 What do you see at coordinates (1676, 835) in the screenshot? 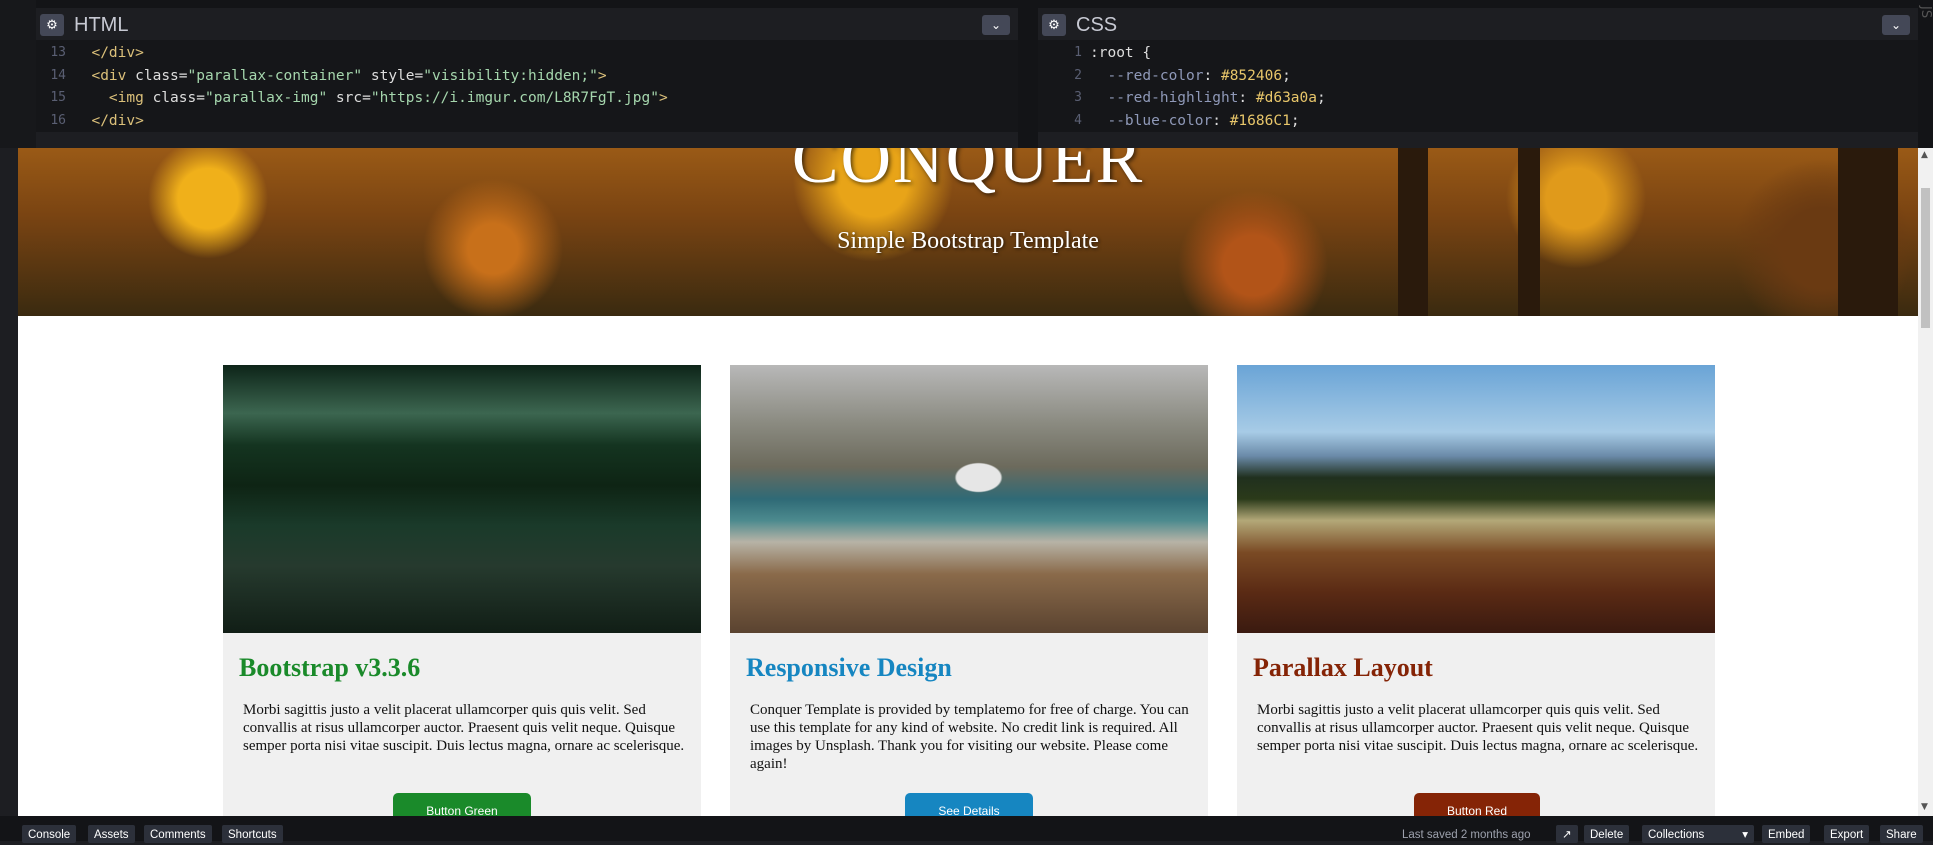
I see `collections-label: Collections` at bounding box center [1676, 835].